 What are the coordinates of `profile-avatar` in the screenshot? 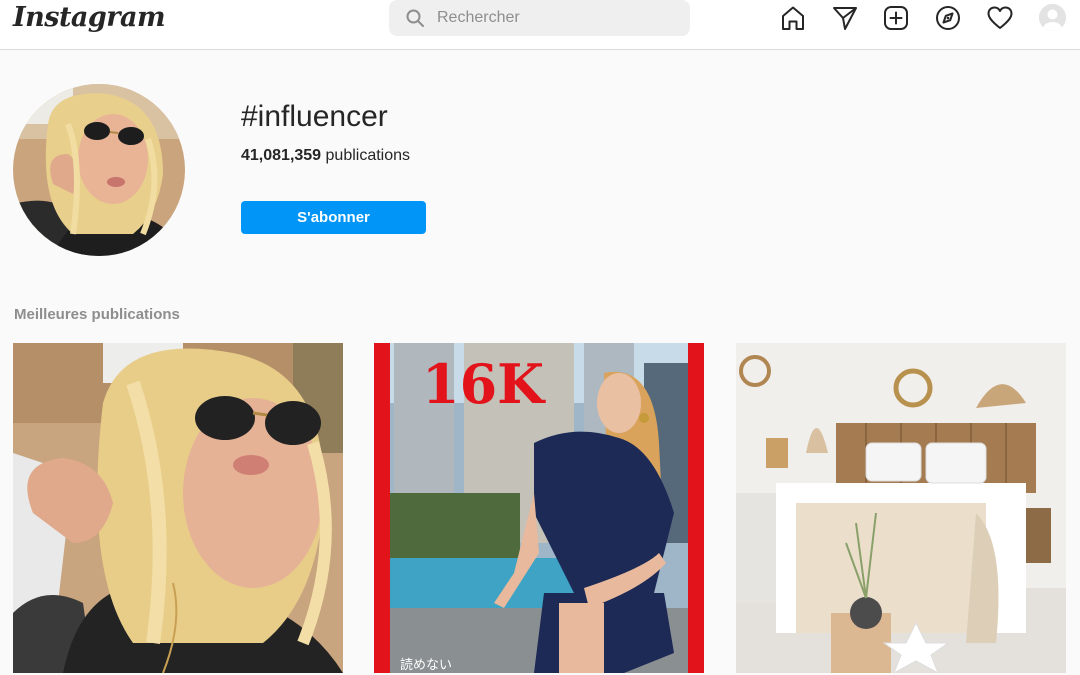 It's located at (1052, 17).